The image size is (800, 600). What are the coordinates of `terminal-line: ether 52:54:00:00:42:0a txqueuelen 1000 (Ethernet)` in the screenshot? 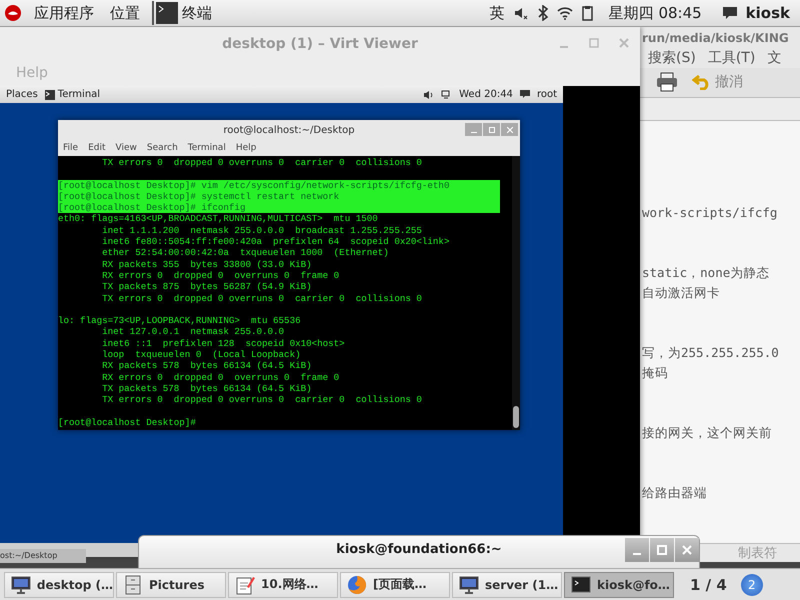 It's located at (245, 253).